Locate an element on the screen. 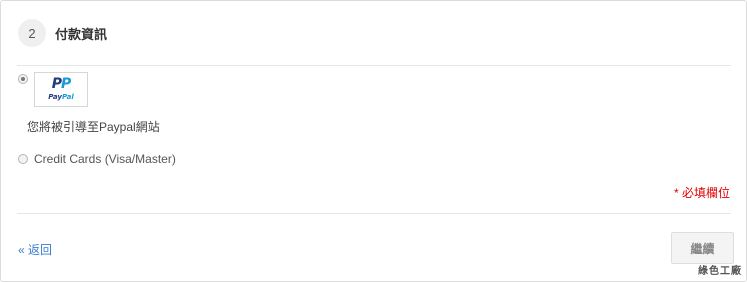 This screenshot has height=282, width=747. footer-divider is located at coordinates (374, 213).